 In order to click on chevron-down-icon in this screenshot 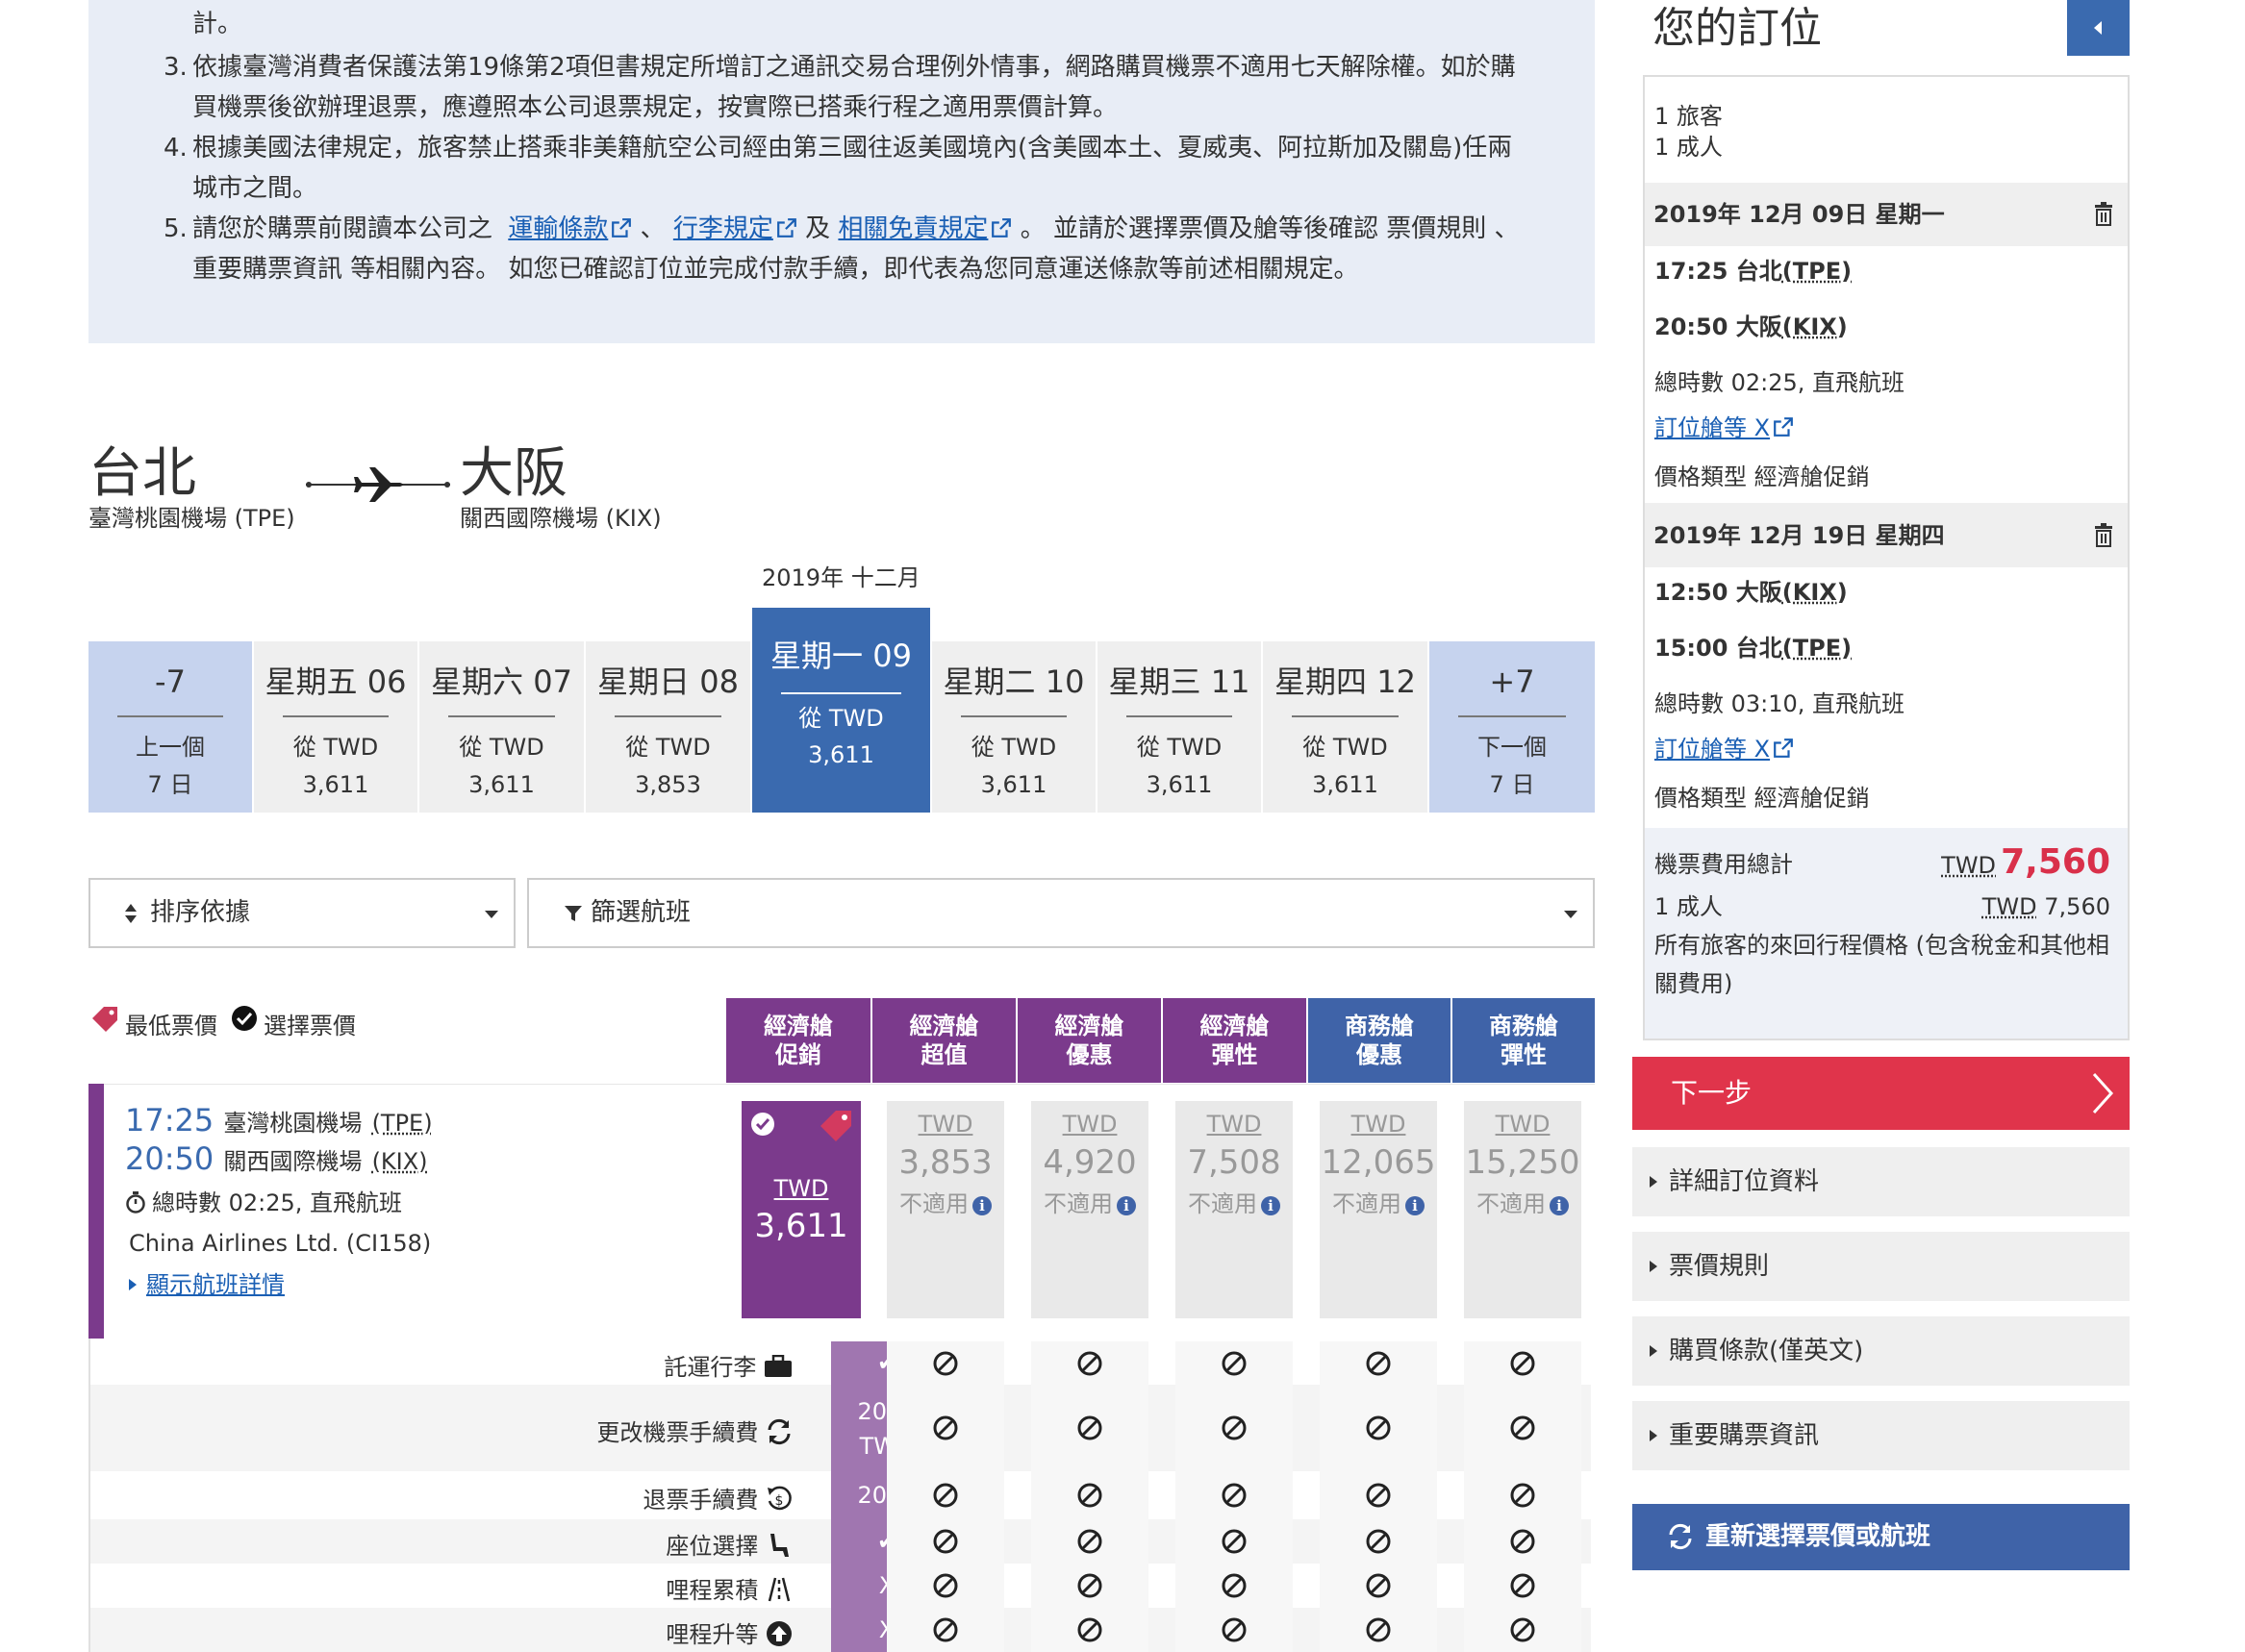, I will do `click(491, 914)`.